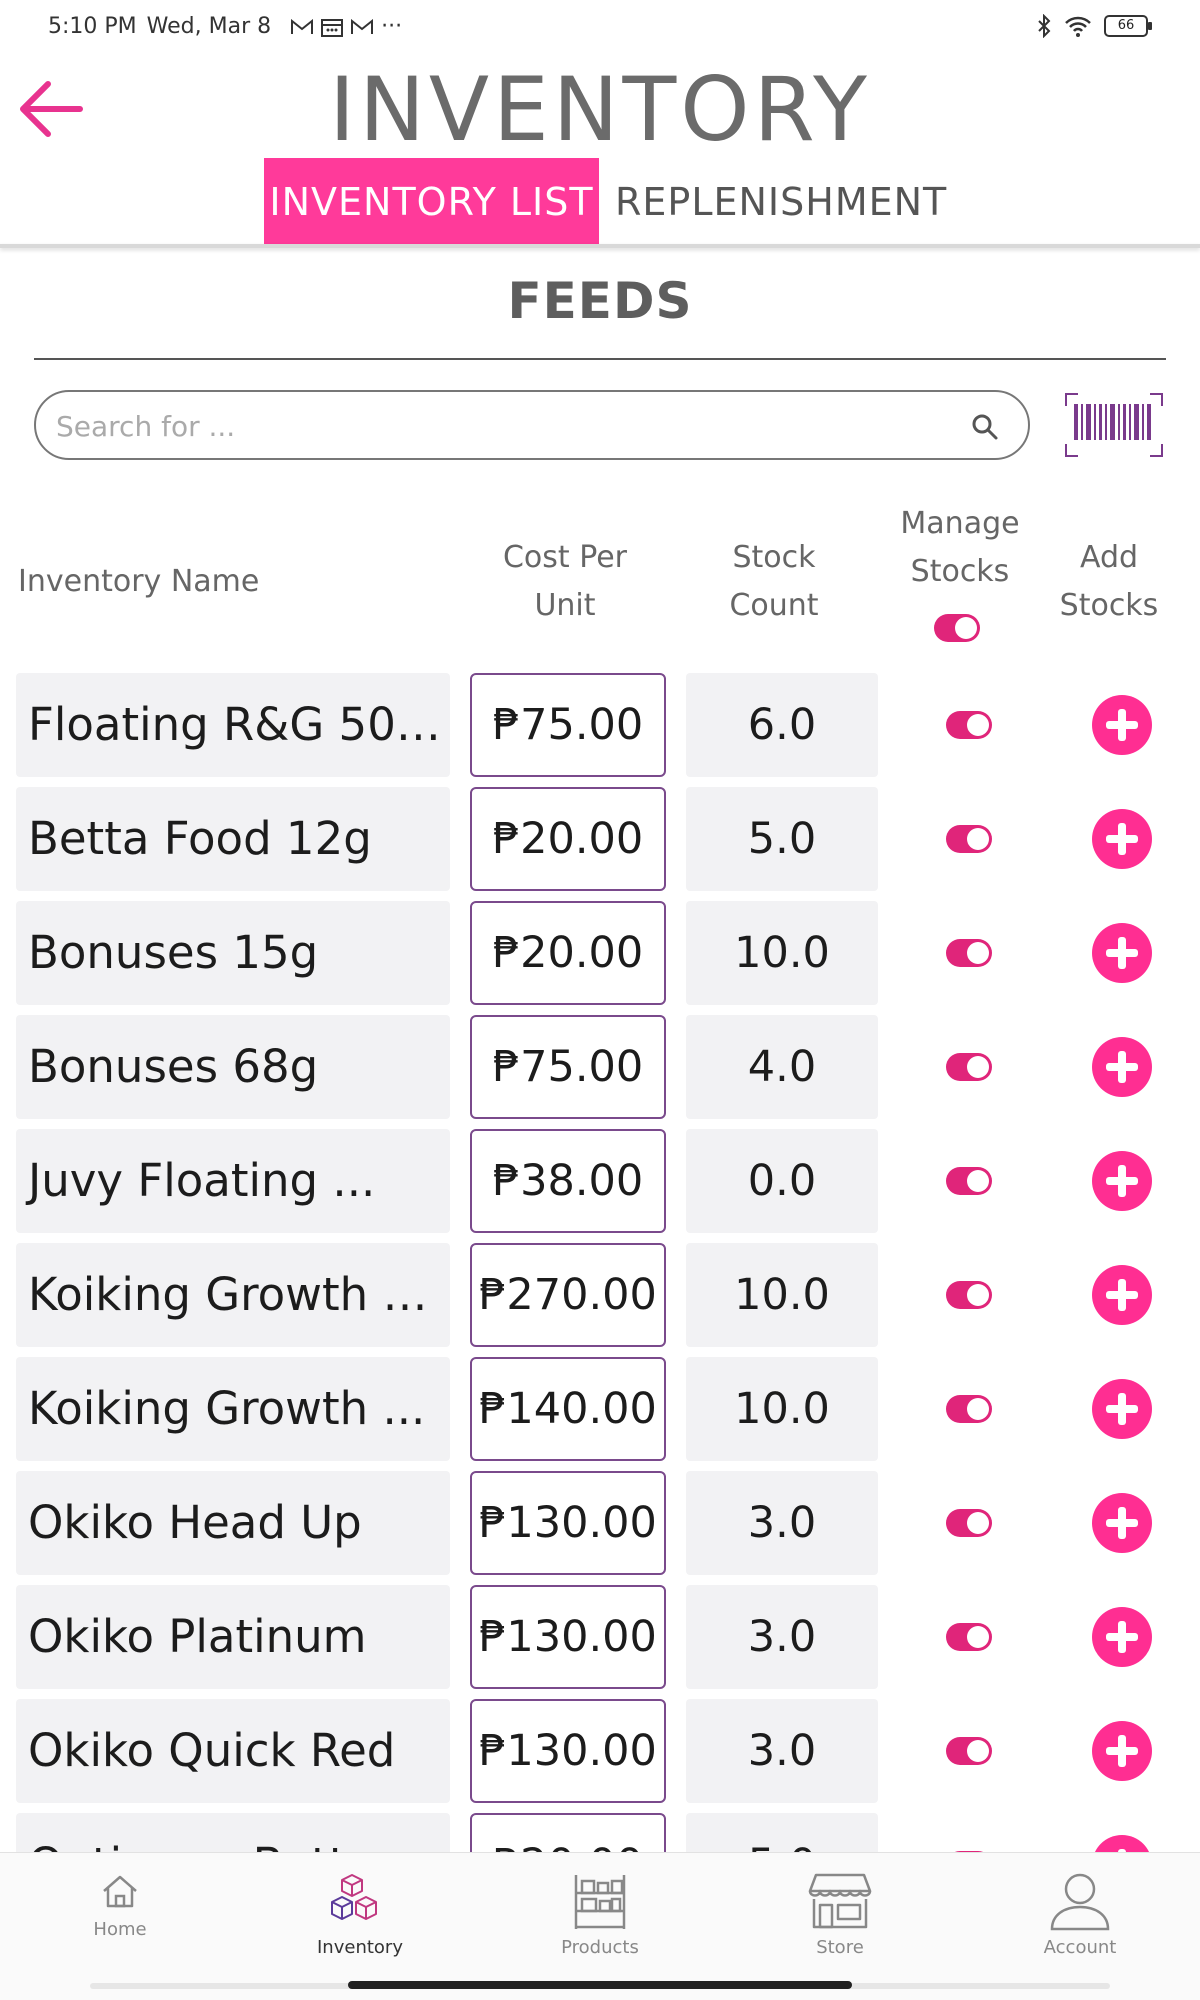 The width and height of the screenshot is (1200, 2000). What do you see at coordinates (568, 1181) in the screenshot?
I see `cost-per-unit-field: ₱38.00` at bounding box center [568, 1181].